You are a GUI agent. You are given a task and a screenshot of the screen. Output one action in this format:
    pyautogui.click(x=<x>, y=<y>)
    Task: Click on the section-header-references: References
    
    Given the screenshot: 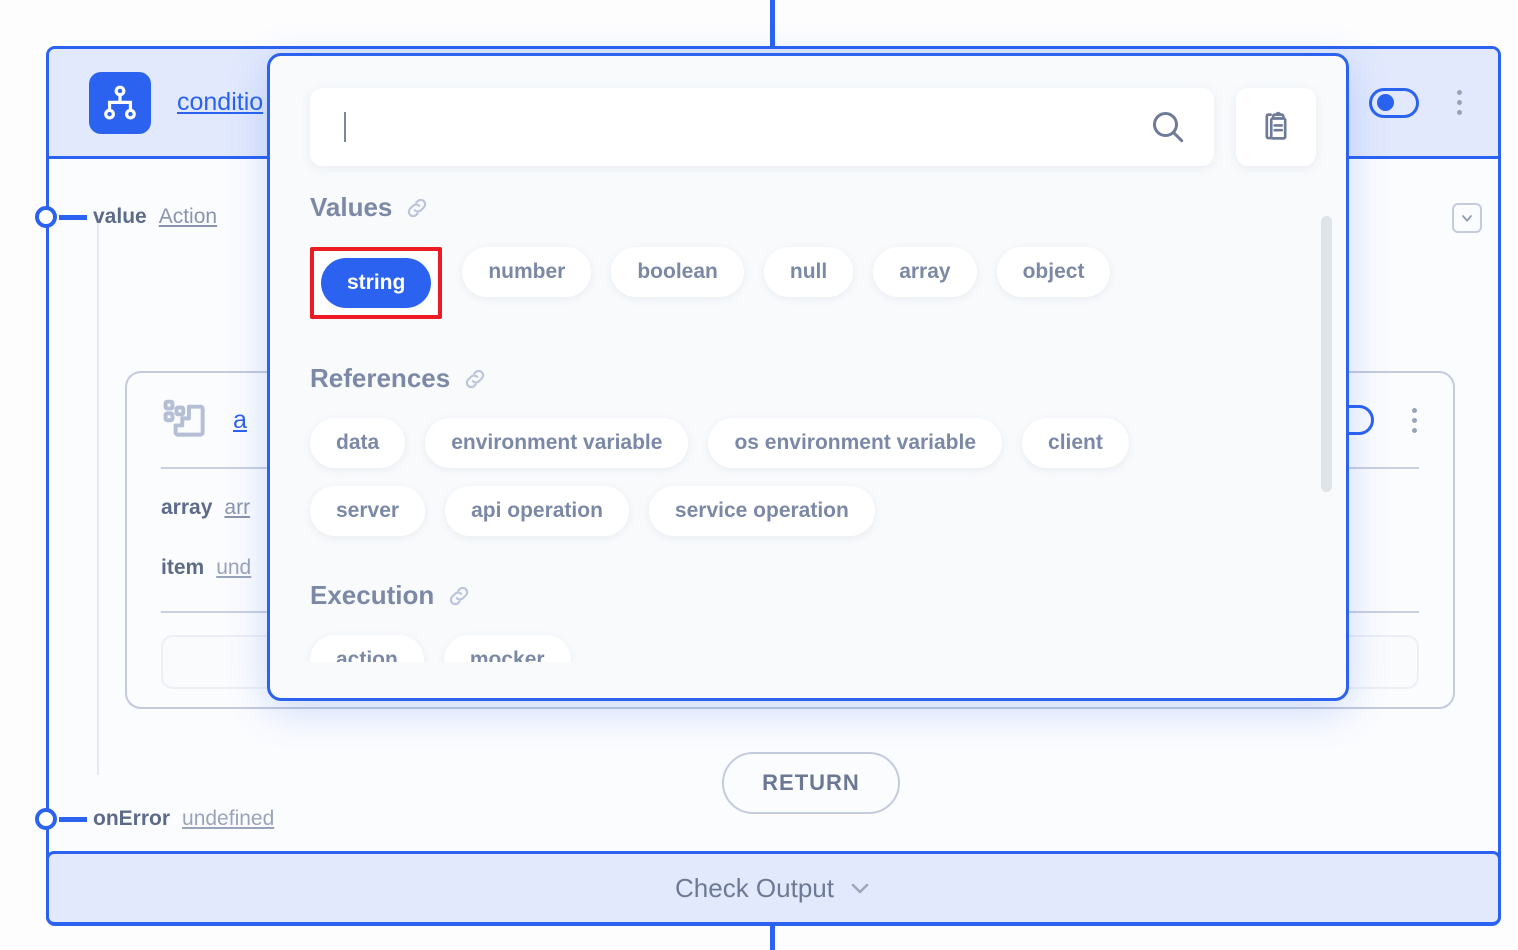 What is the action you would take?
    pyautogui.click(x=808, y=378)
    